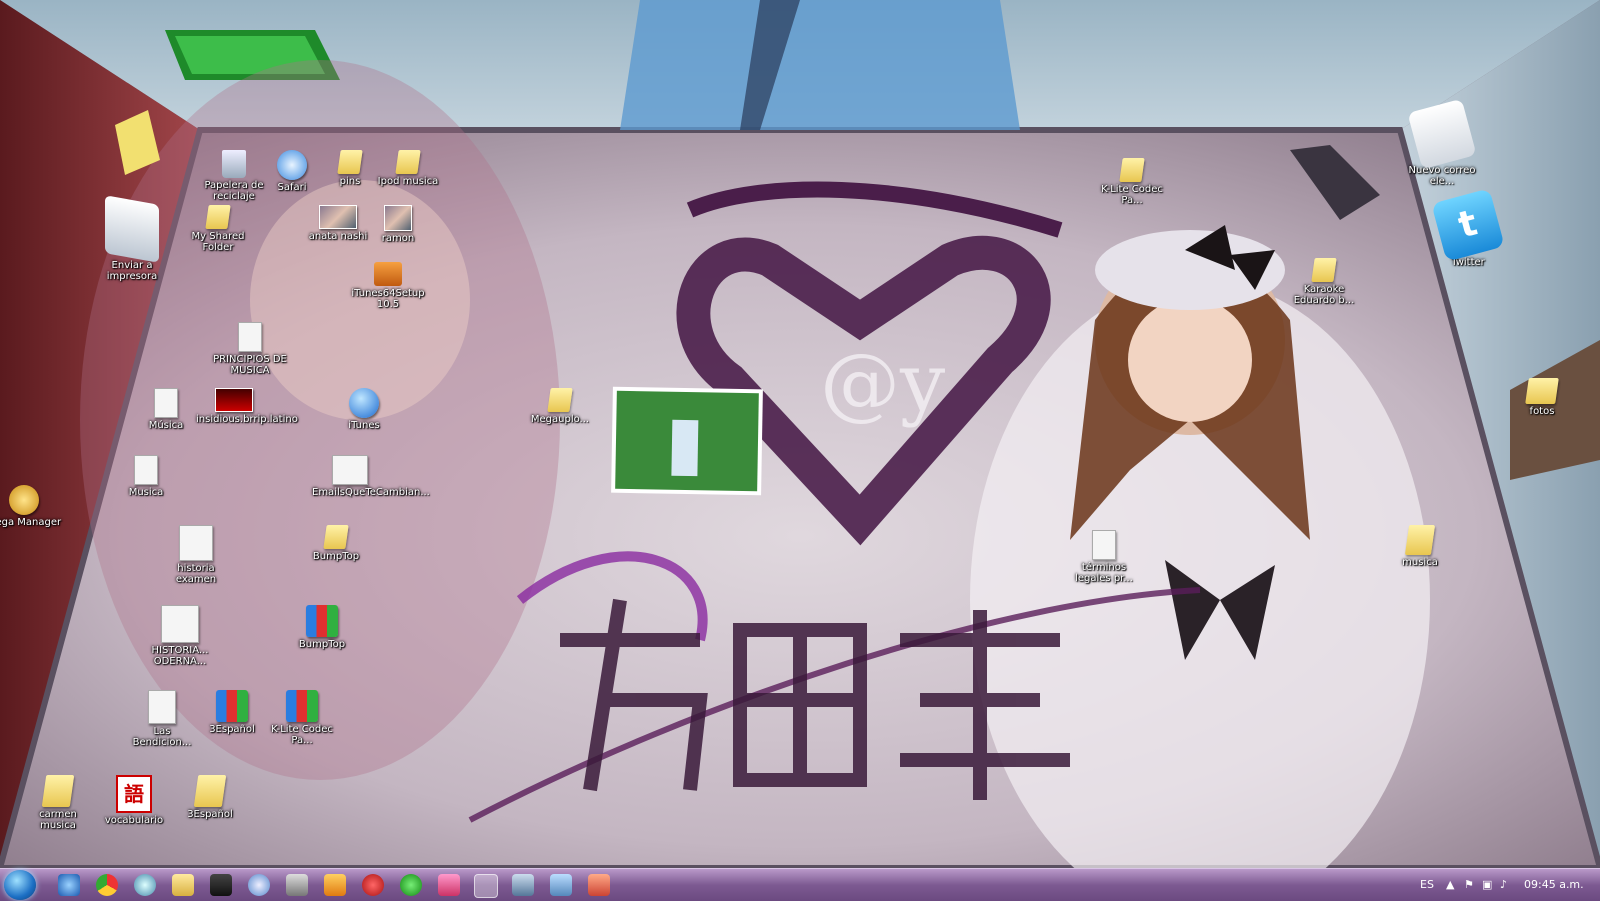 The height and width of the screenshot is (901, 1600). What do you see at coordinates (364, 403) in the screenshot?
I see `itunes-icon` at bounding box center [364, 403].